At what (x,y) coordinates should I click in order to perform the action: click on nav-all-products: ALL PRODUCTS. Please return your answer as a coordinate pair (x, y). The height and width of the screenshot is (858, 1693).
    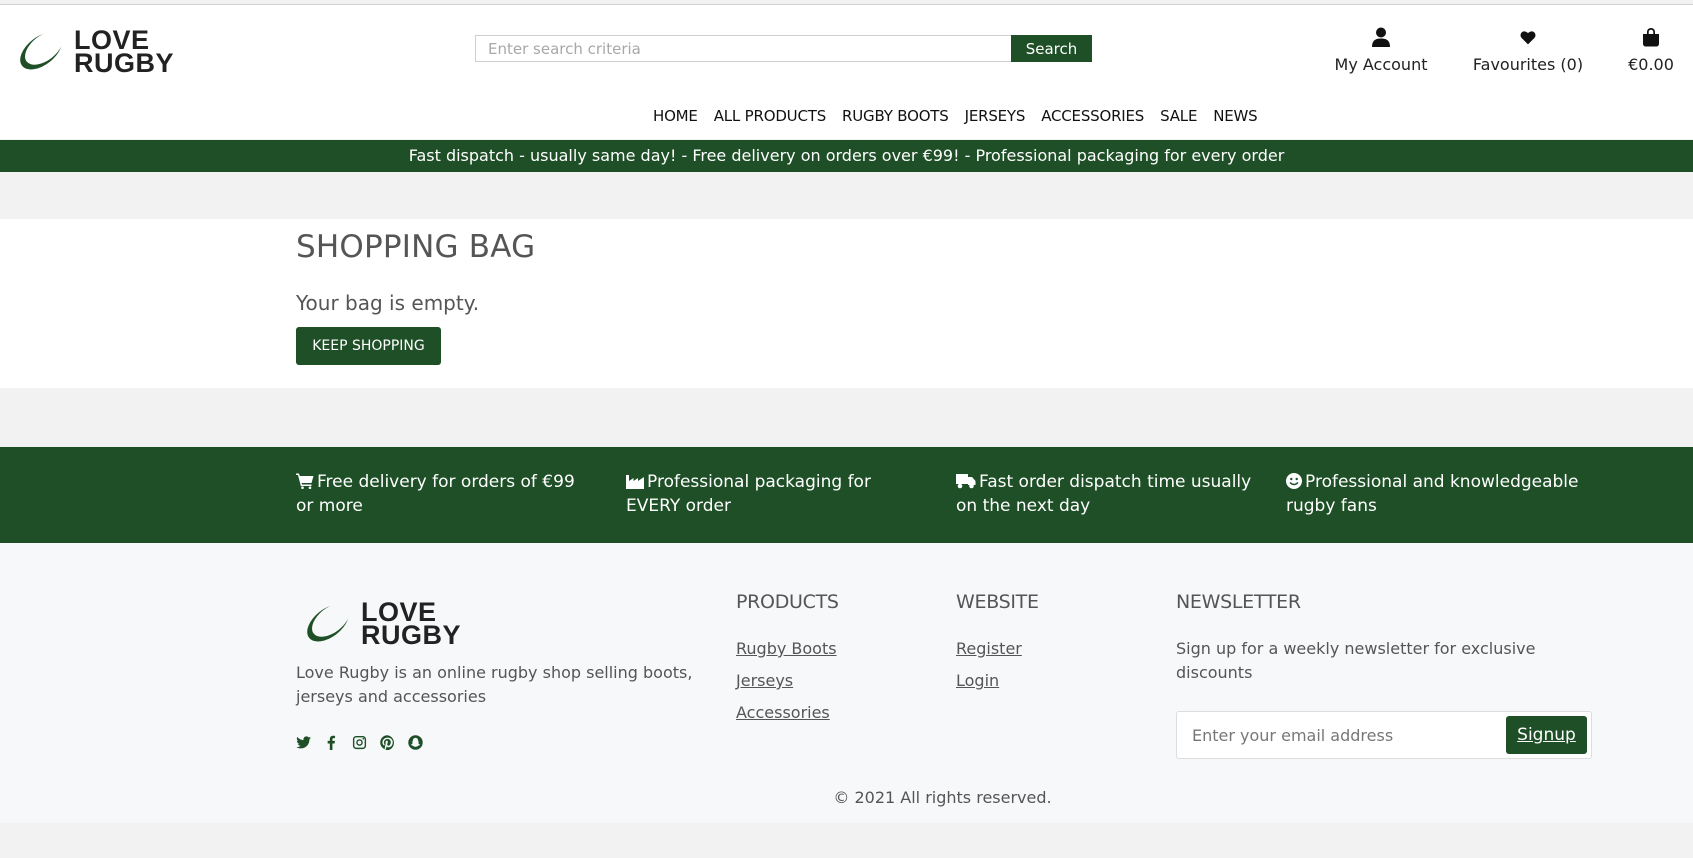
    Looking at the image, I should click on (770, 116).